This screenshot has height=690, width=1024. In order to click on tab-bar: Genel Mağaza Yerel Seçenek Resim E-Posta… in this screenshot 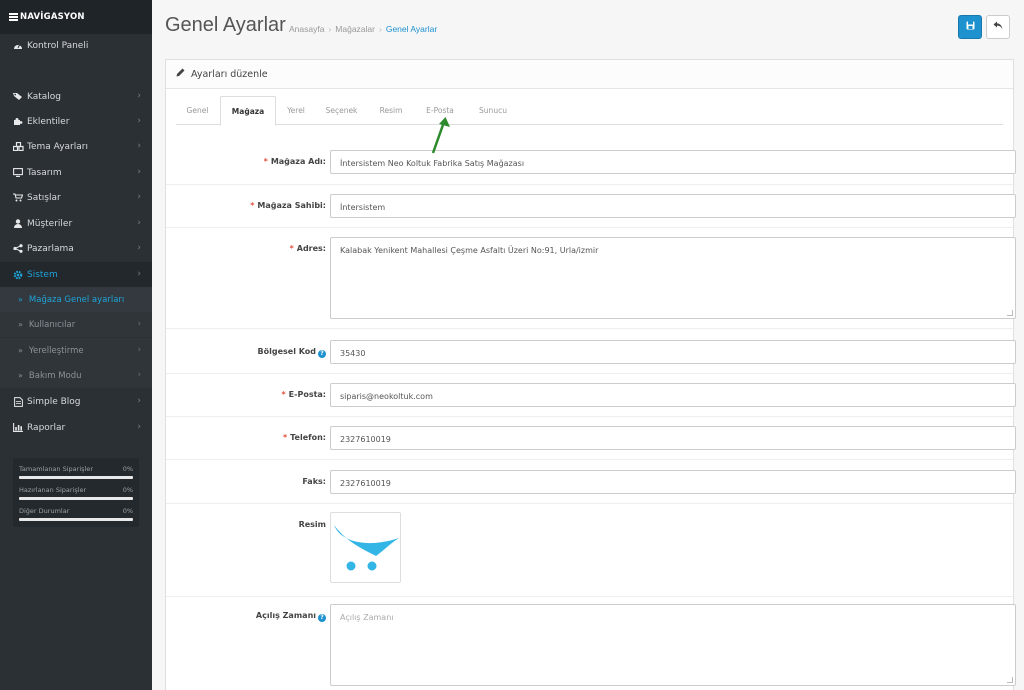, I will do `click(589, 111)`.